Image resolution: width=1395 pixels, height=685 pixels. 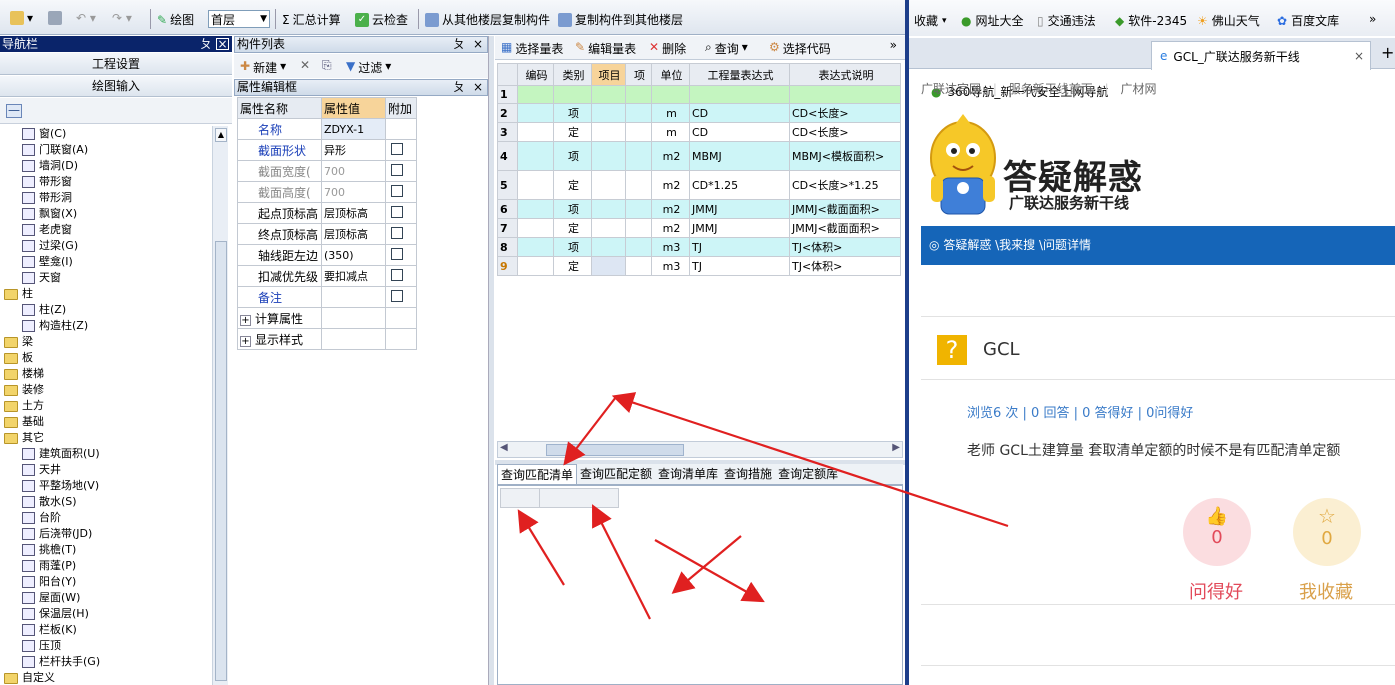 What do you see at coordinates (353, 234) in the screenshot?
I see `property-value: 层顶标高` at bounding box center [353, 234].